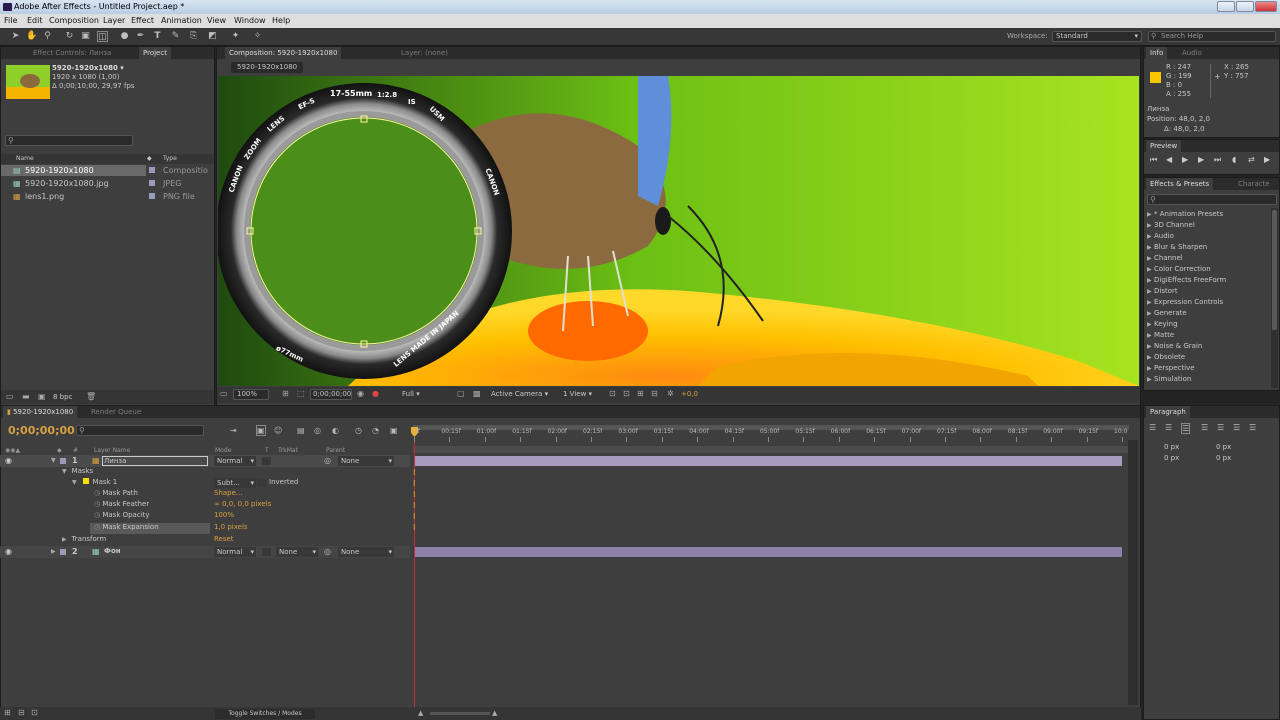 The height and width of the screenshot is (720, 1280). What do you see at coordinates (21, 712) in the screenshot?
I see `transfer-controls-icon: ⊟` at bounding box center [21, 712].